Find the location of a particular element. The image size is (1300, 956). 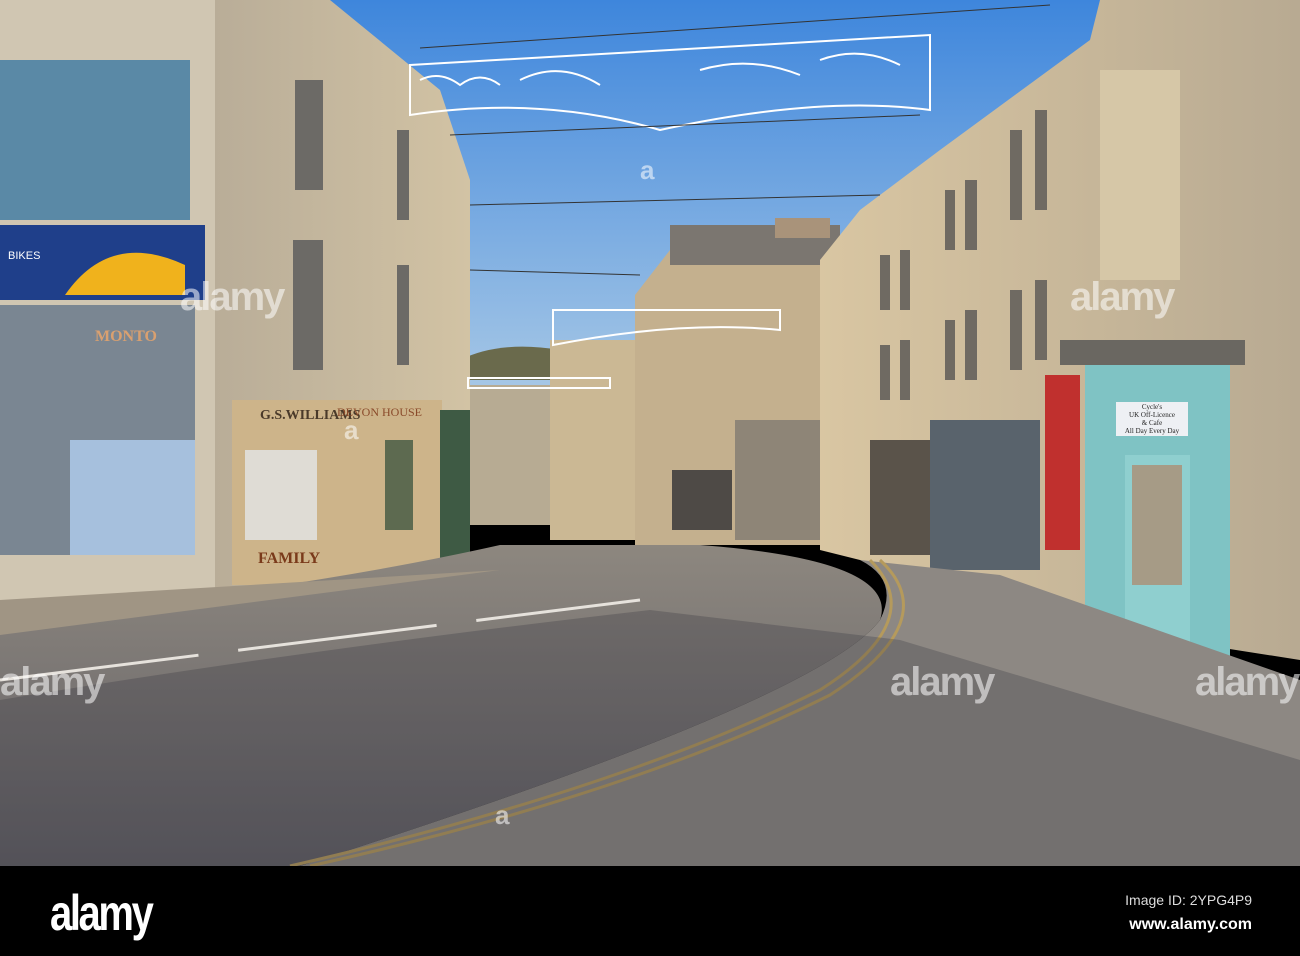

bike-shop-window-text: MONTO is located at coordinates (126, 336).